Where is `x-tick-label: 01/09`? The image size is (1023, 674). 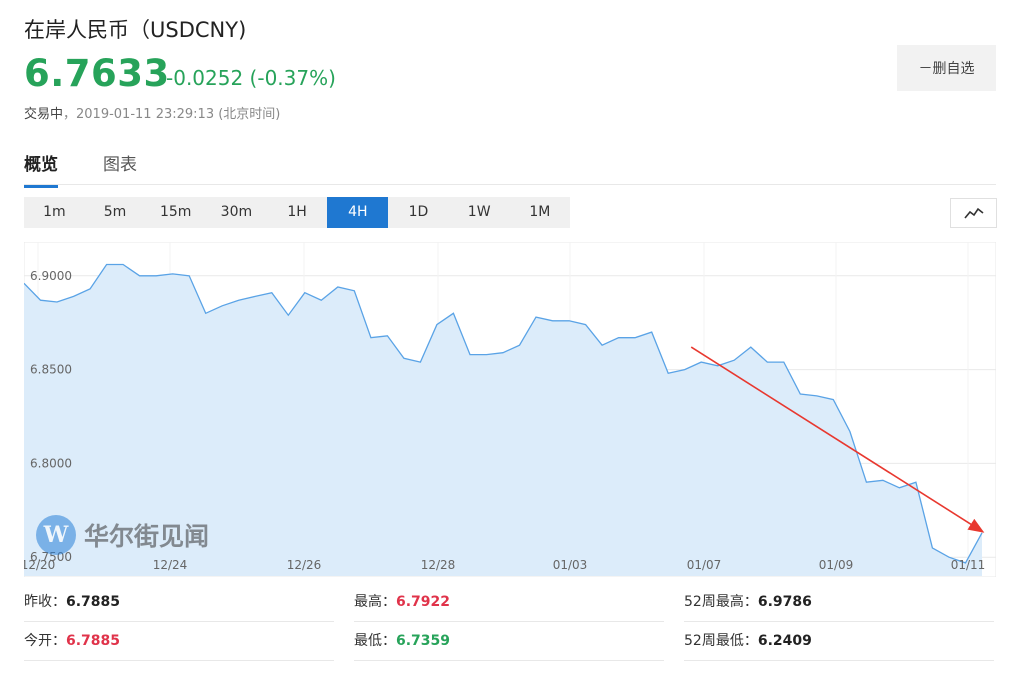 x-tick-label: 01/09 is located at coordinates (836, 565).